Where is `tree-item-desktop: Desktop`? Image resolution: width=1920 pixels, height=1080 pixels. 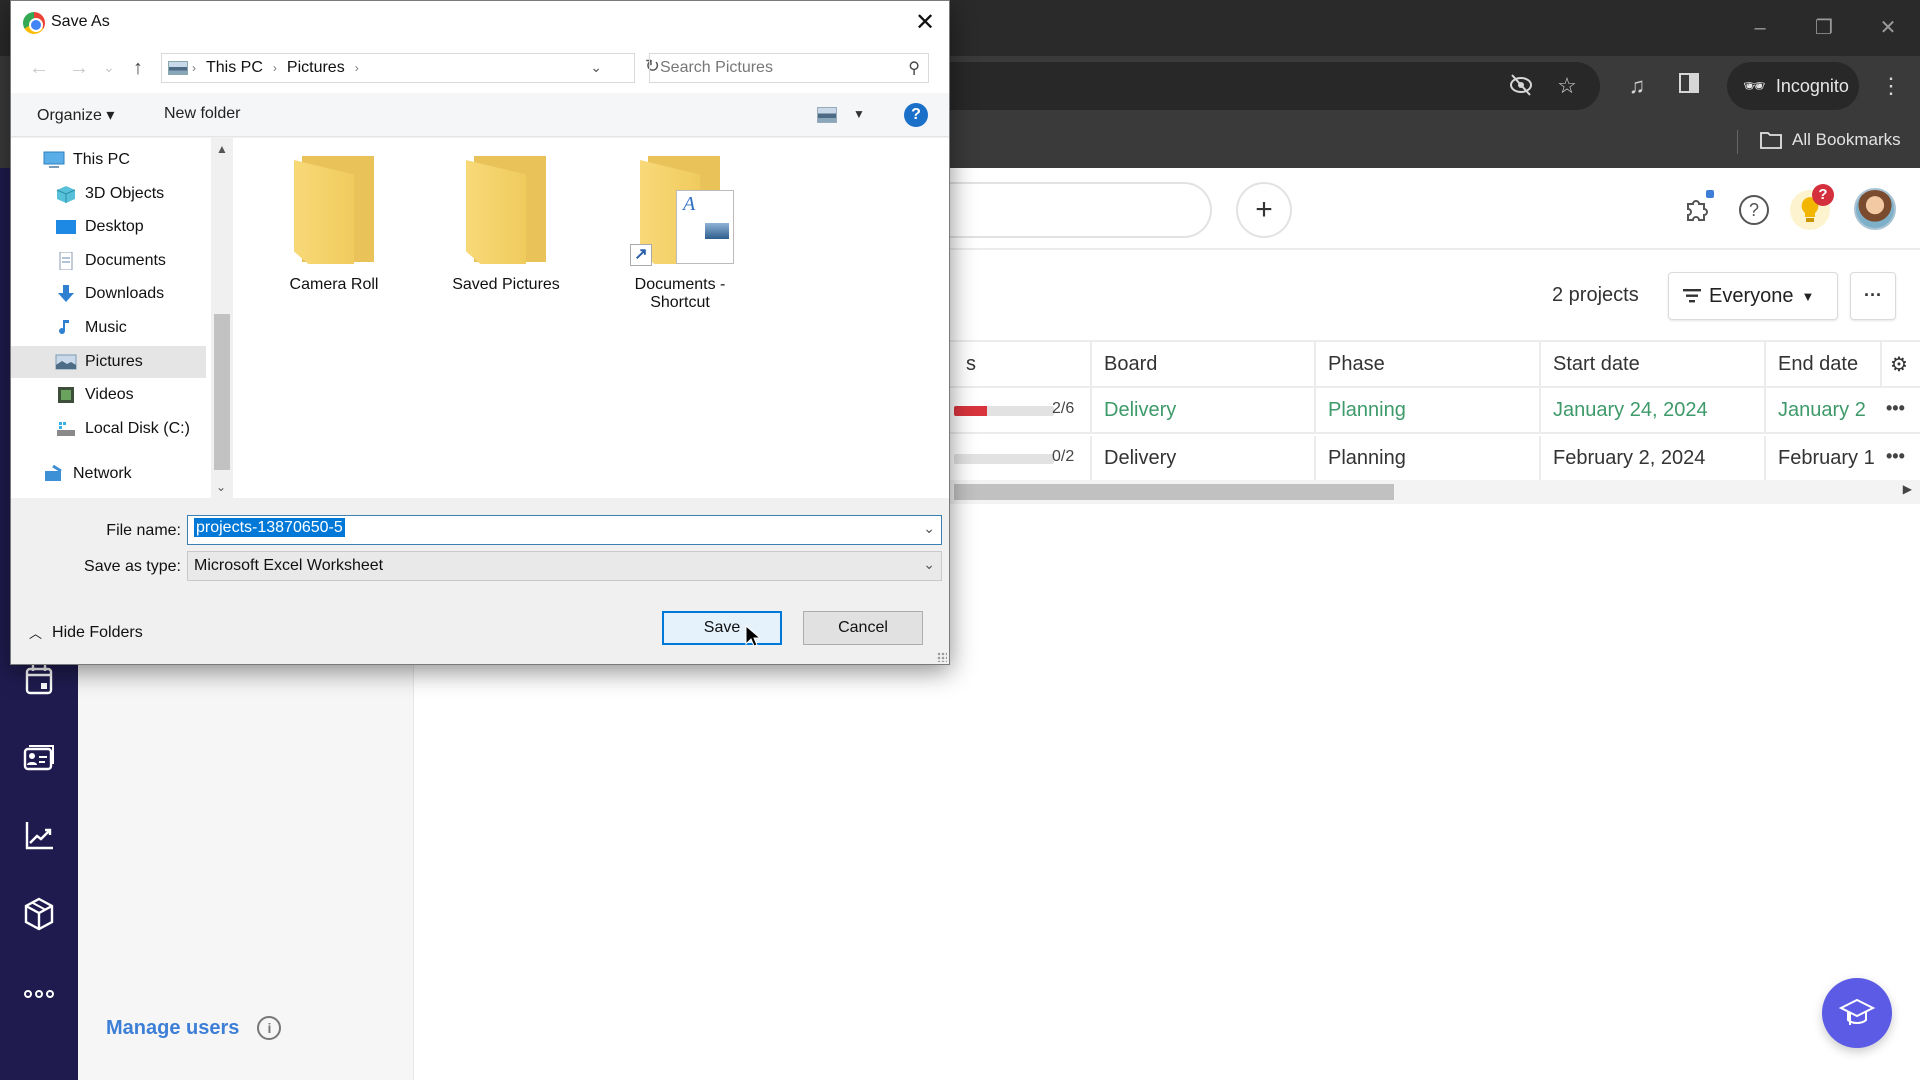
tree-item-desktop: Desktop is located at coordinates (108, 227).